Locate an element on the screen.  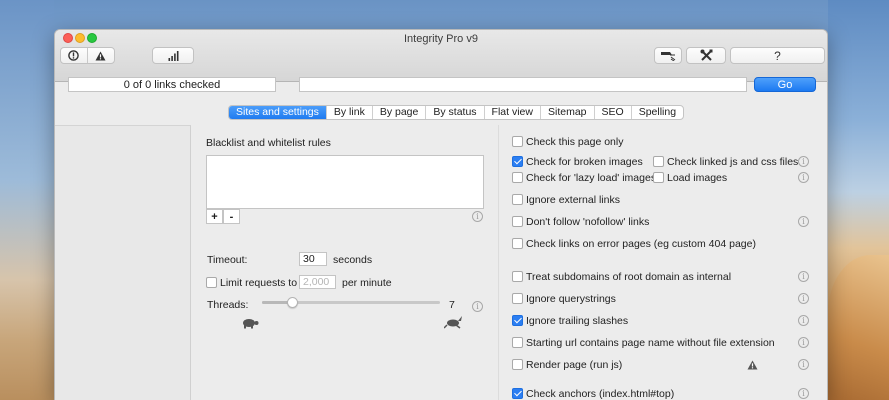
check-lazy-load-checkbox is located at coordinates (517, 177).